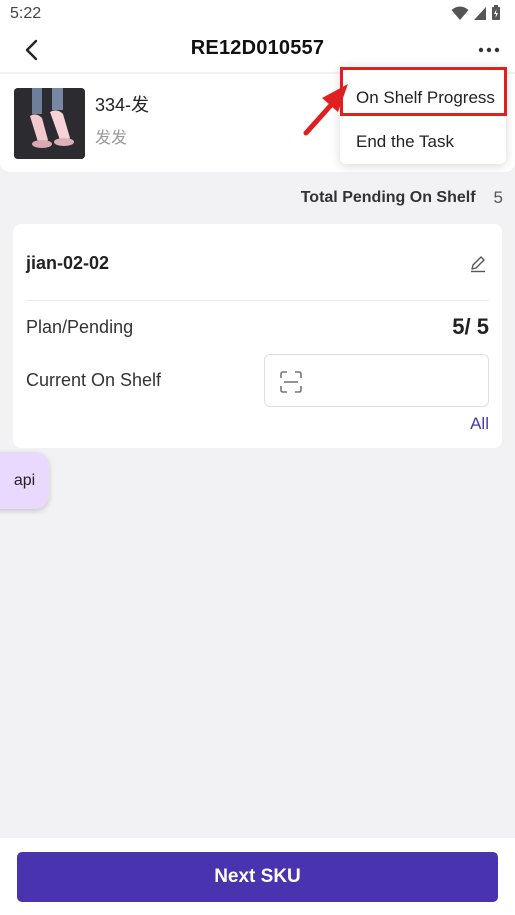 This screenshot has height=915, width=515. What do you see at coordinates (111, 138) in the screenshot?
I see `product-subtitle: 发发` at bounding box center [111, 138].